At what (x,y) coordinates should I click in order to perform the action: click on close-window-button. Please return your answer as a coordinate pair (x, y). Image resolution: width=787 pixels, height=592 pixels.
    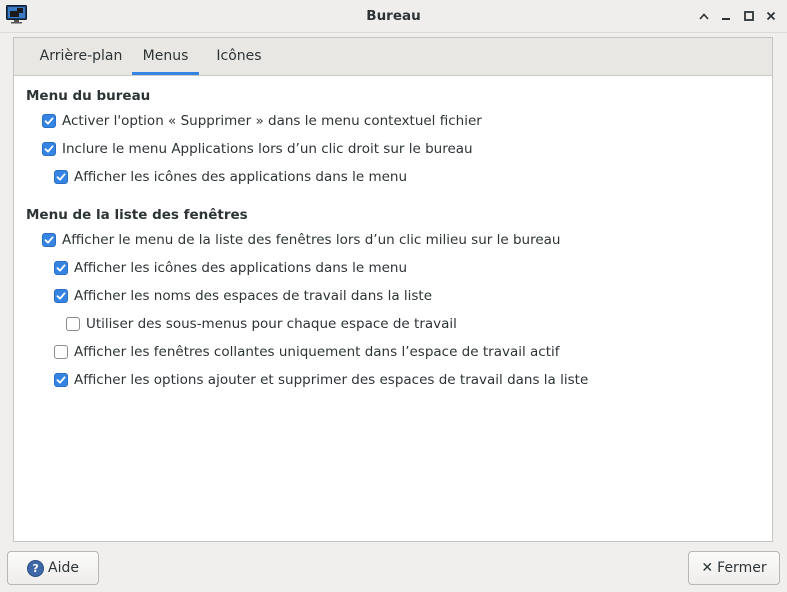
    Looking at the image, I should click on (771, 16).